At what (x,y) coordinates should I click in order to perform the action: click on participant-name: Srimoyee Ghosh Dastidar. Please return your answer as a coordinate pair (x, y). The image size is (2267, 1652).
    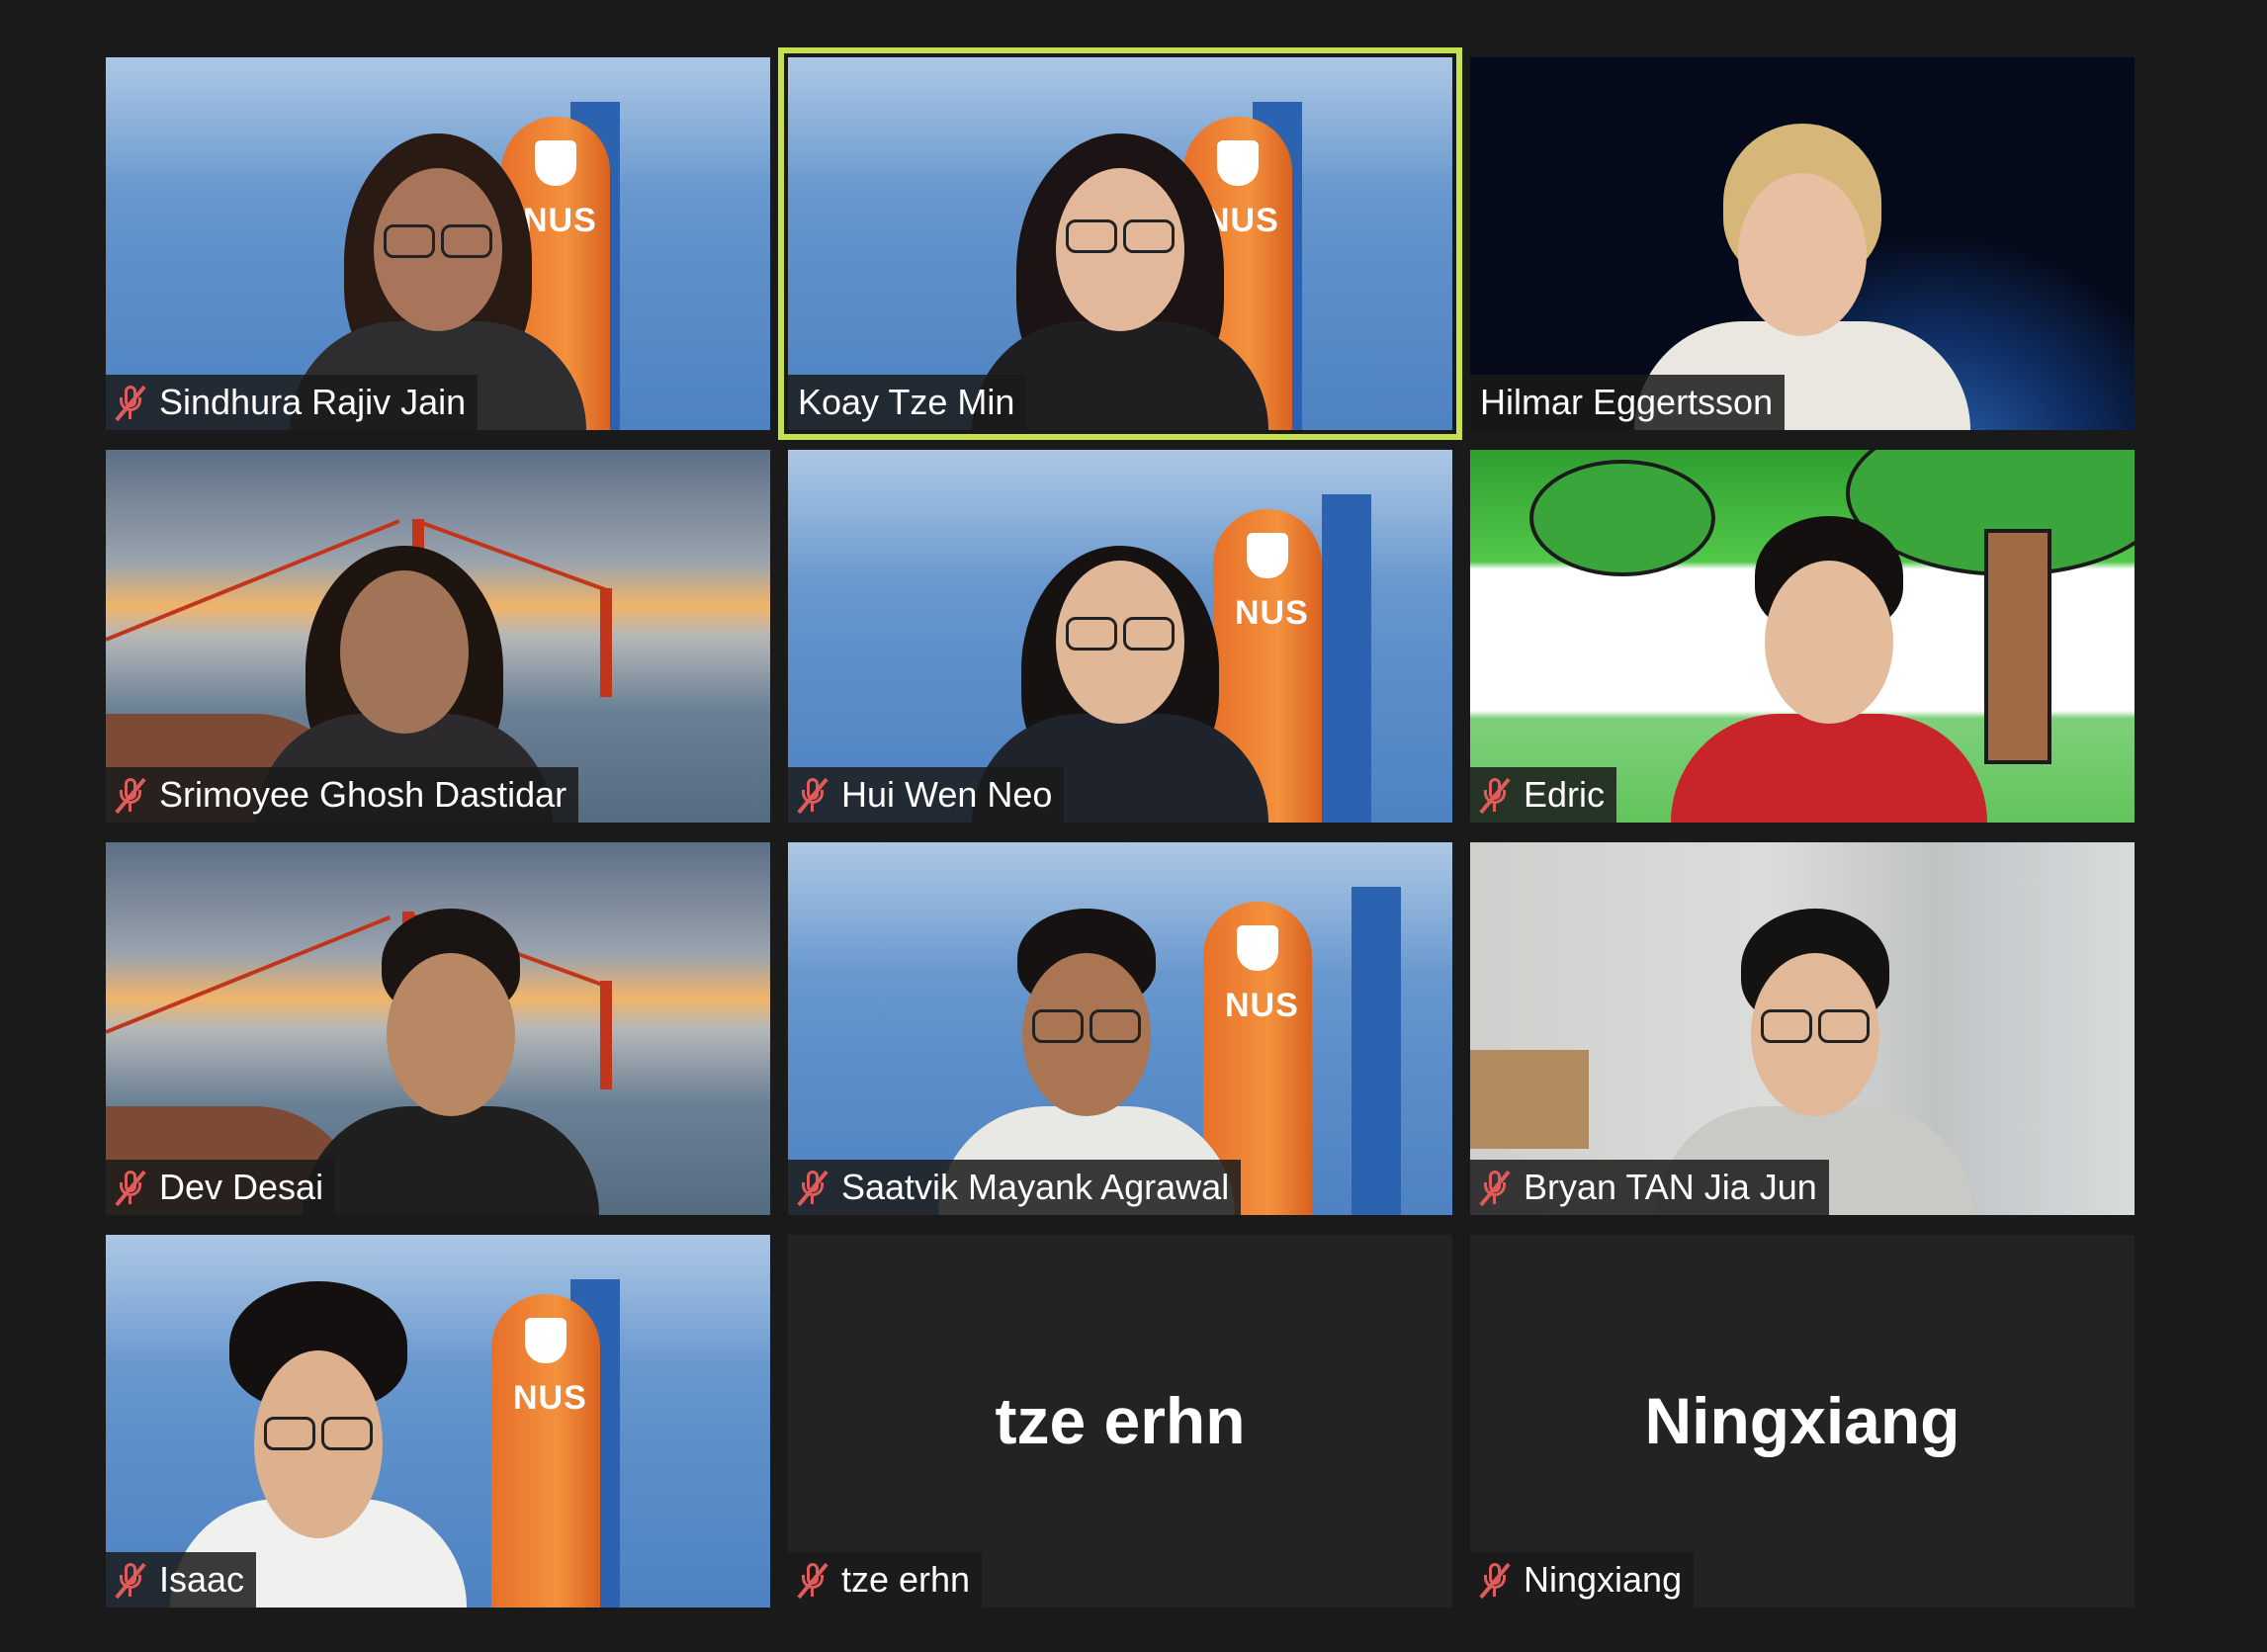
    Looking at the image, I should click on (363, 794).